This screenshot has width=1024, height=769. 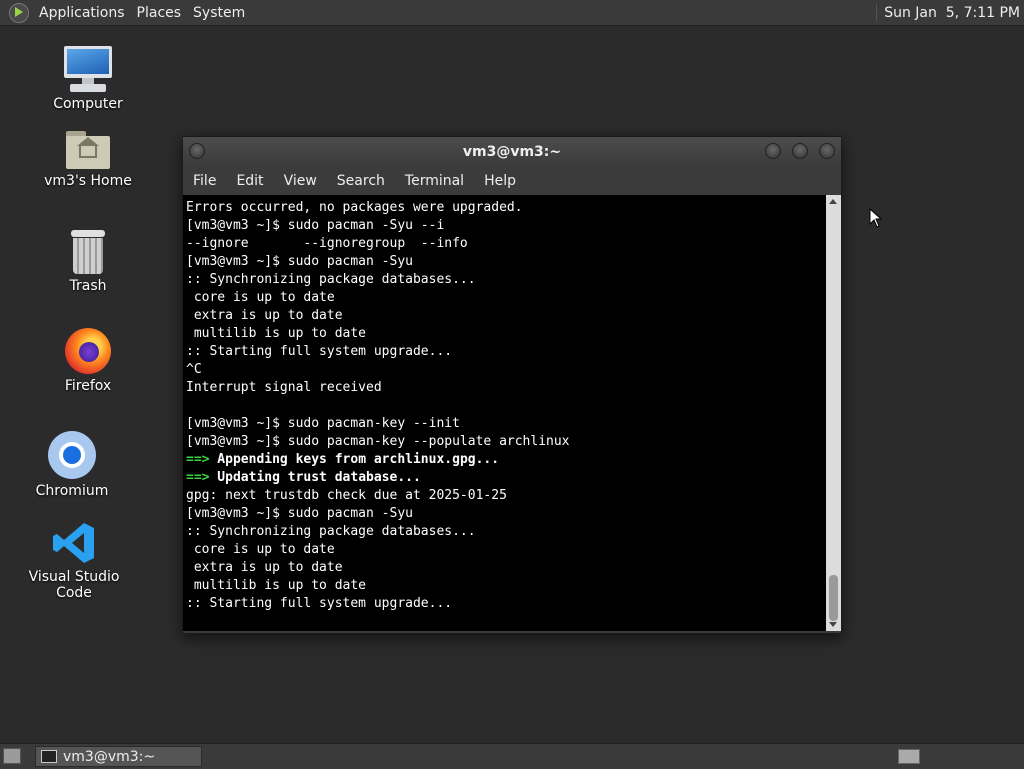 What do you see at coordinates (88, 286) in the screenshot?
I see `desktop-icon-label: Trash` at bounding box center [88, 286].